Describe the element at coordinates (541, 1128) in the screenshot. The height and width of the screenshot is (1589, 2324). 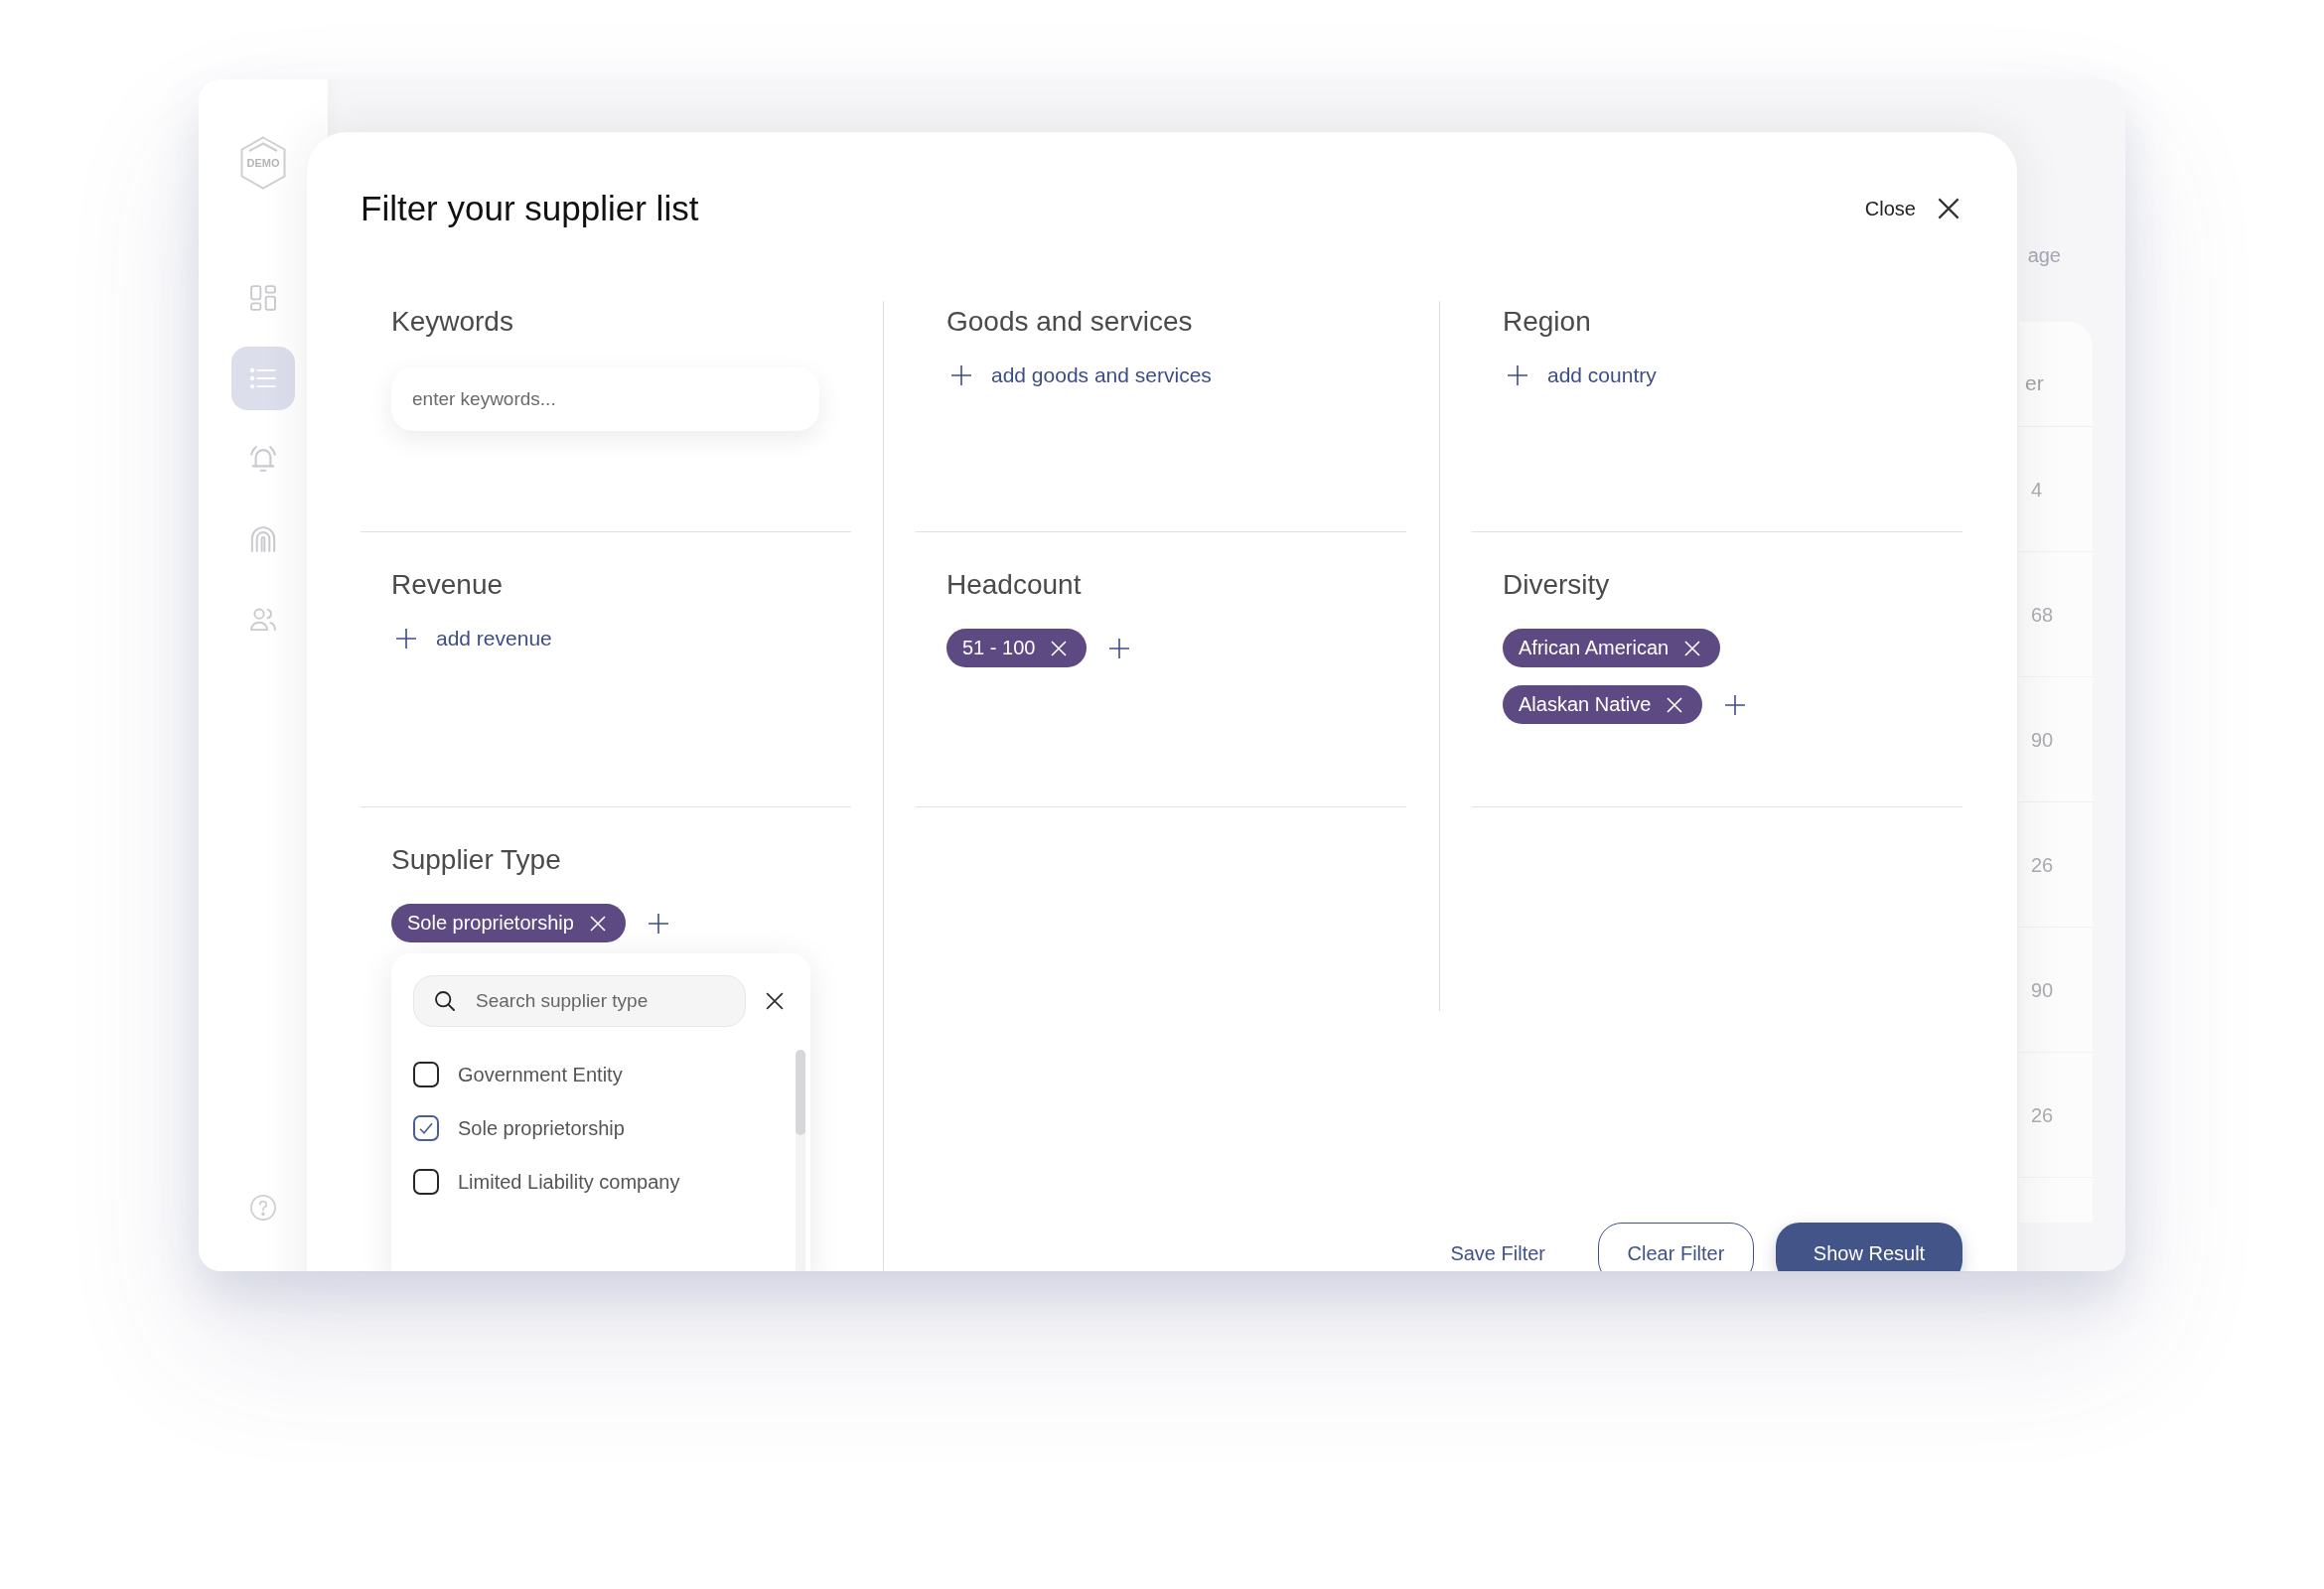
I see `option-label: Sole proprietorship` at that location.